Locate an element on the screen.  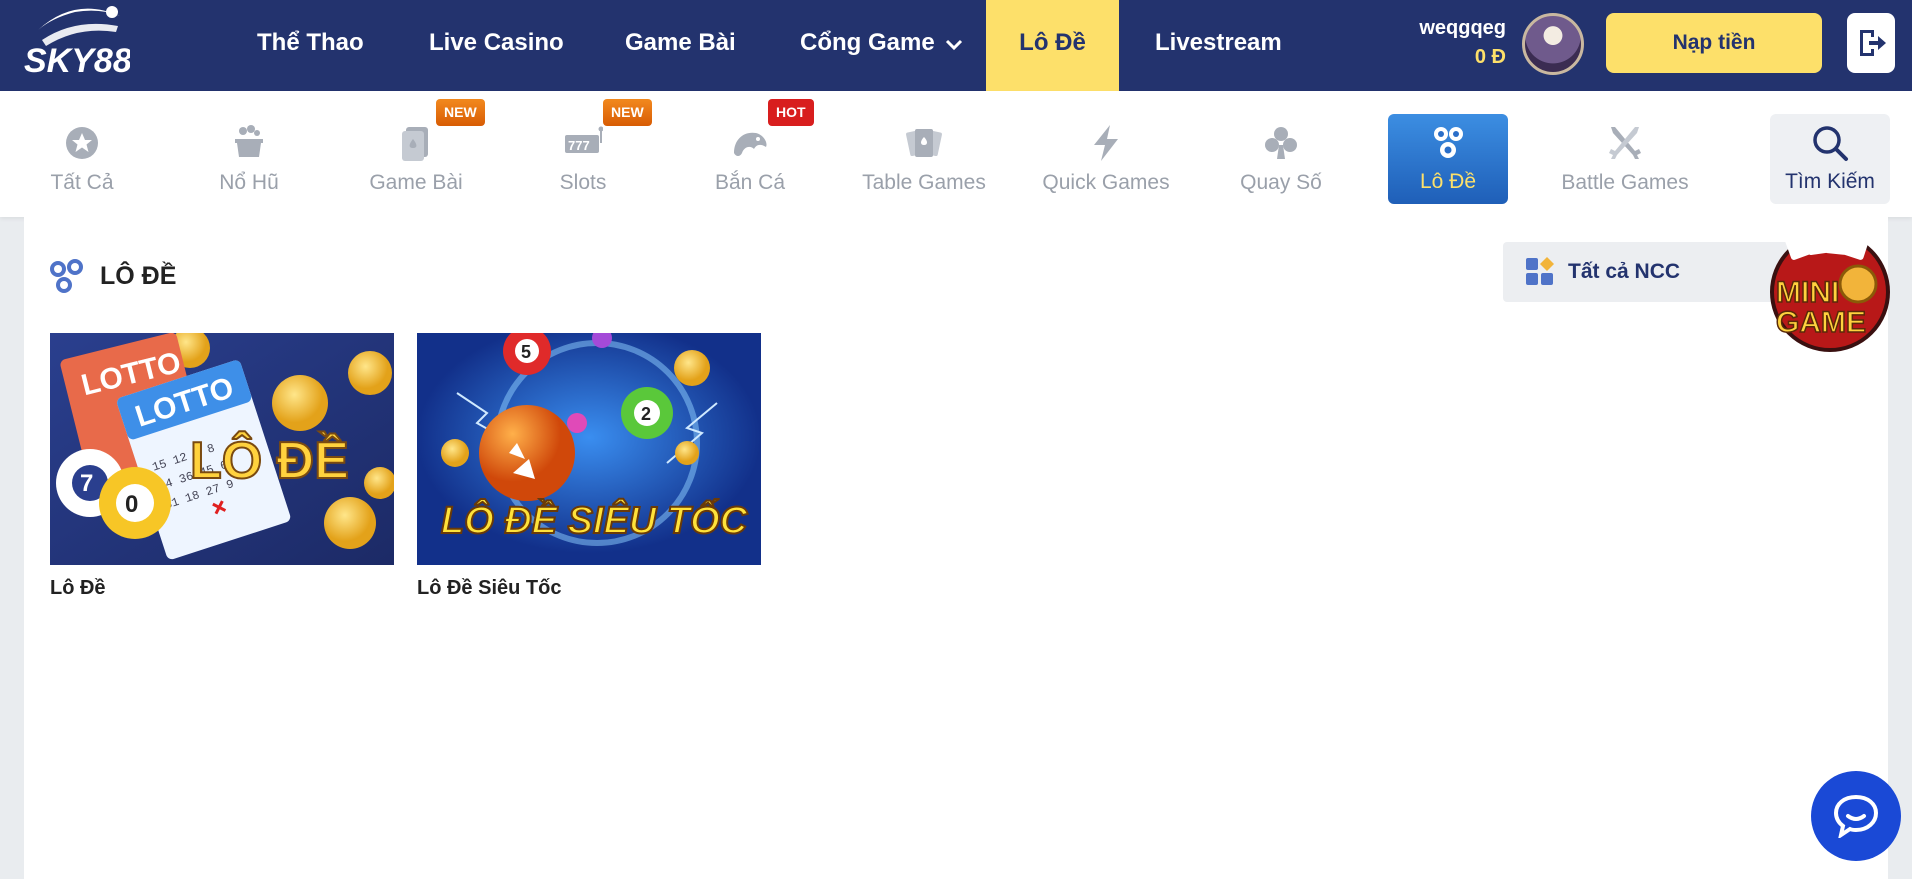
game-thumbnail: 2 5 LÔ ĐỀ SIÊU TỐC is located at coordinates (589, 449).